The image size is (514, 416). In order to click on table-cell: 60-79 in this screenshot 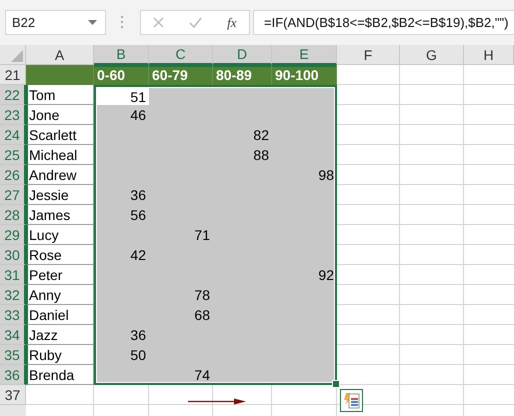, I will do `click(181, 75)`.